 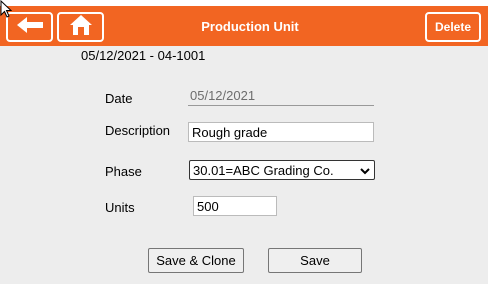 I want to click on units-label: Units, so click(x=120, y=207).